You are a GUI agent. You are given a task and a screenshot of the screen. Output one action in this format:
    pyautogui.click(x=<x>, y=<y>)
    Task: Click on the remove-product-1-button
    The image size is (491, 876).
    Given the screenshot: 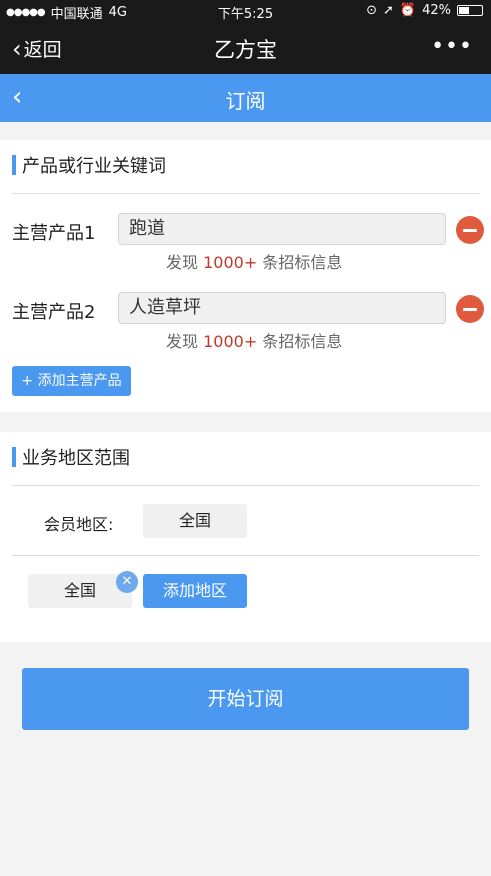 What is the action you would take?
    pyautogui.click(x=470, y=230)
    